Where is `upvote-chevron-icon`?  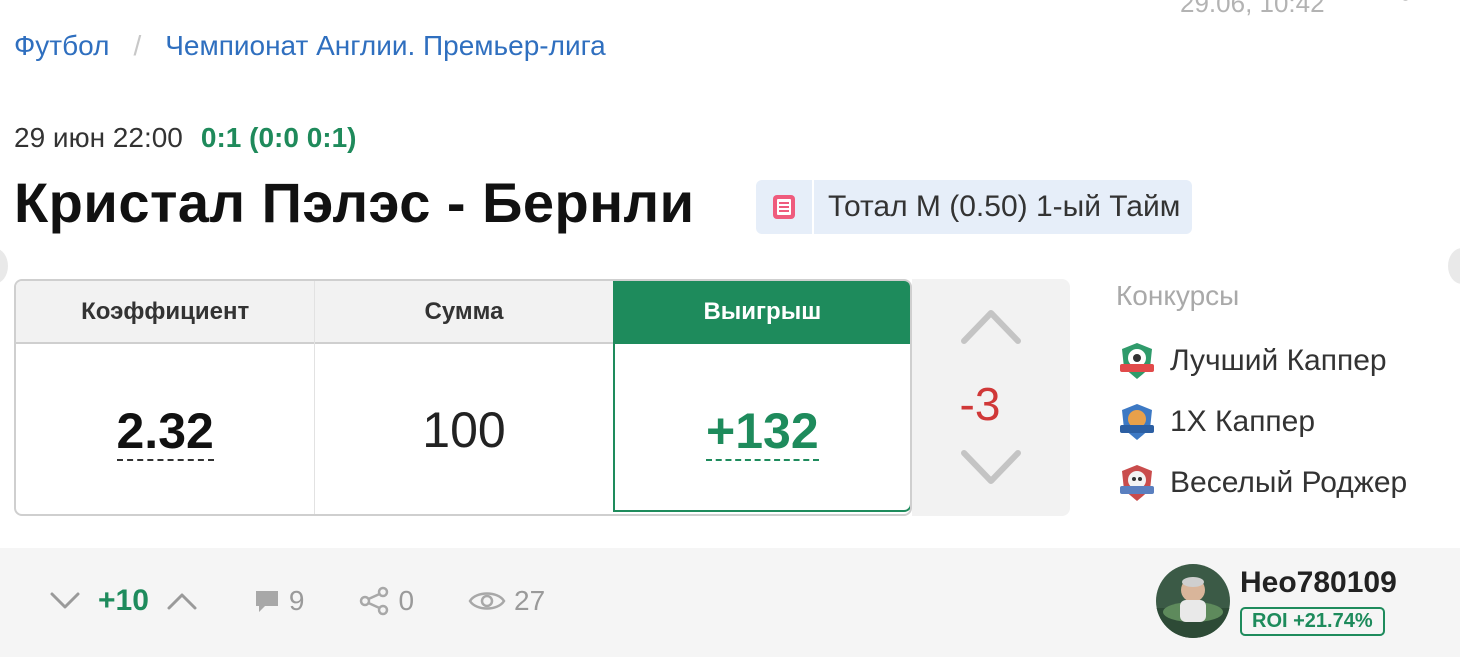 upvote-chevron-icon is located at coordinates (991, 328).